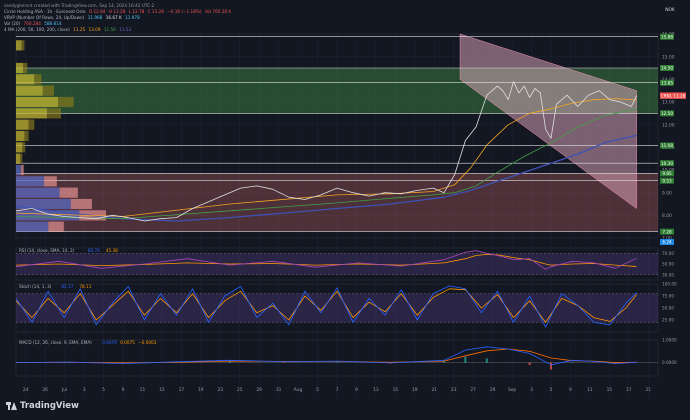  Describe the element at coordinates (670, 10) in the screenshot. I see `currency-label: NOK` at that location.